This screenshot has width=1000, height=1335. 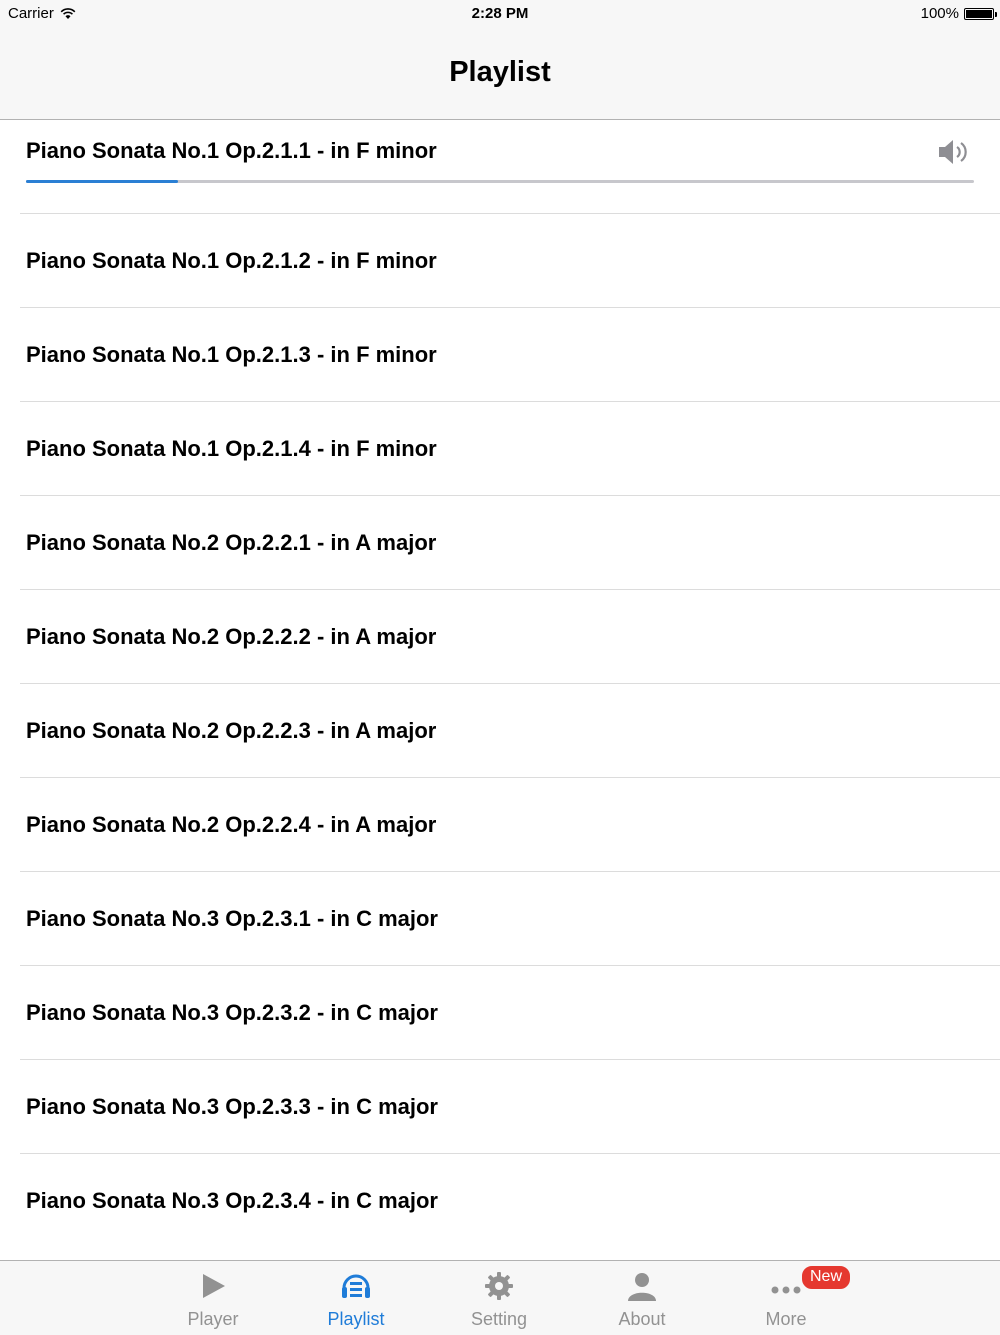 I want to click on track-row: Piano Sonata No.1 Op.2.1.3 - in F minor, so click(x=510, y=354).